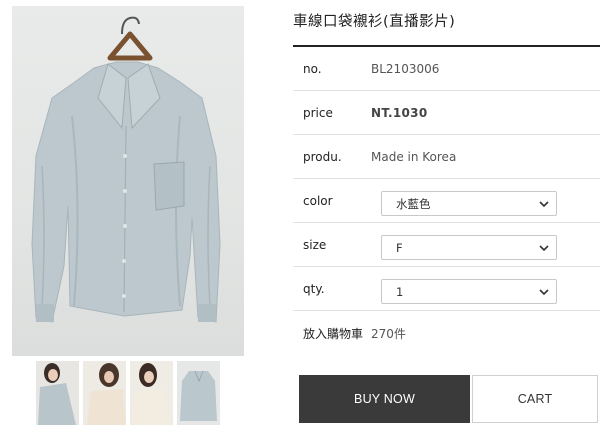  Describe the element at coordinates (400, 291) in the screenshot. I see `quantity-selected-value: 1` at that location.